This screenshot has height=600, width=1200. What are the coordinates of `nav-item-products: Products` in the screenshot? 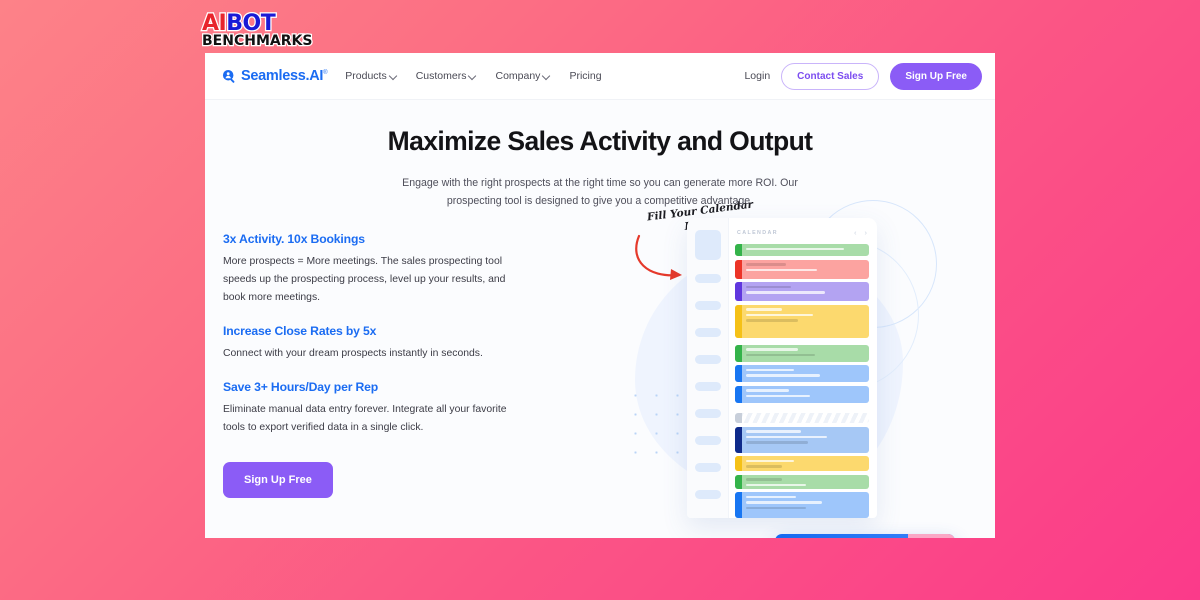 It's located at (370, 76).